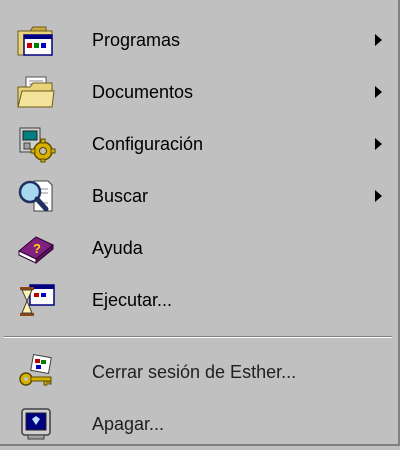  Describe the element at coordinates (120, 196) in the screenshot. I see `menu-item-label: Buscar` at that location.